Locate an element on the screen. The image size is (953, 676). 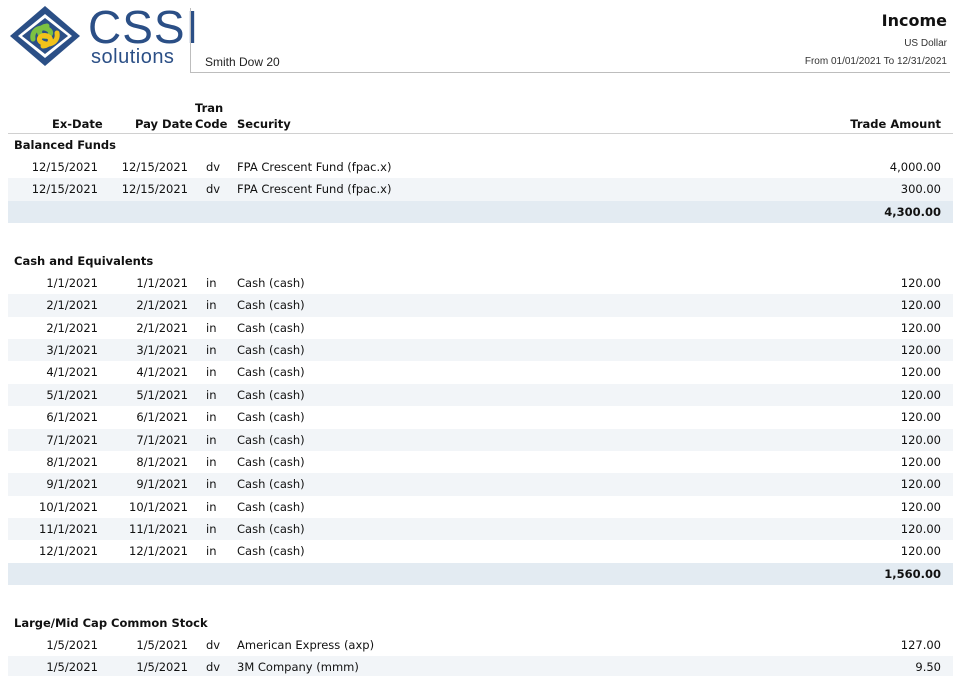
pay-date-cell: 3/1/2021 is located at coordinates (162, 349).